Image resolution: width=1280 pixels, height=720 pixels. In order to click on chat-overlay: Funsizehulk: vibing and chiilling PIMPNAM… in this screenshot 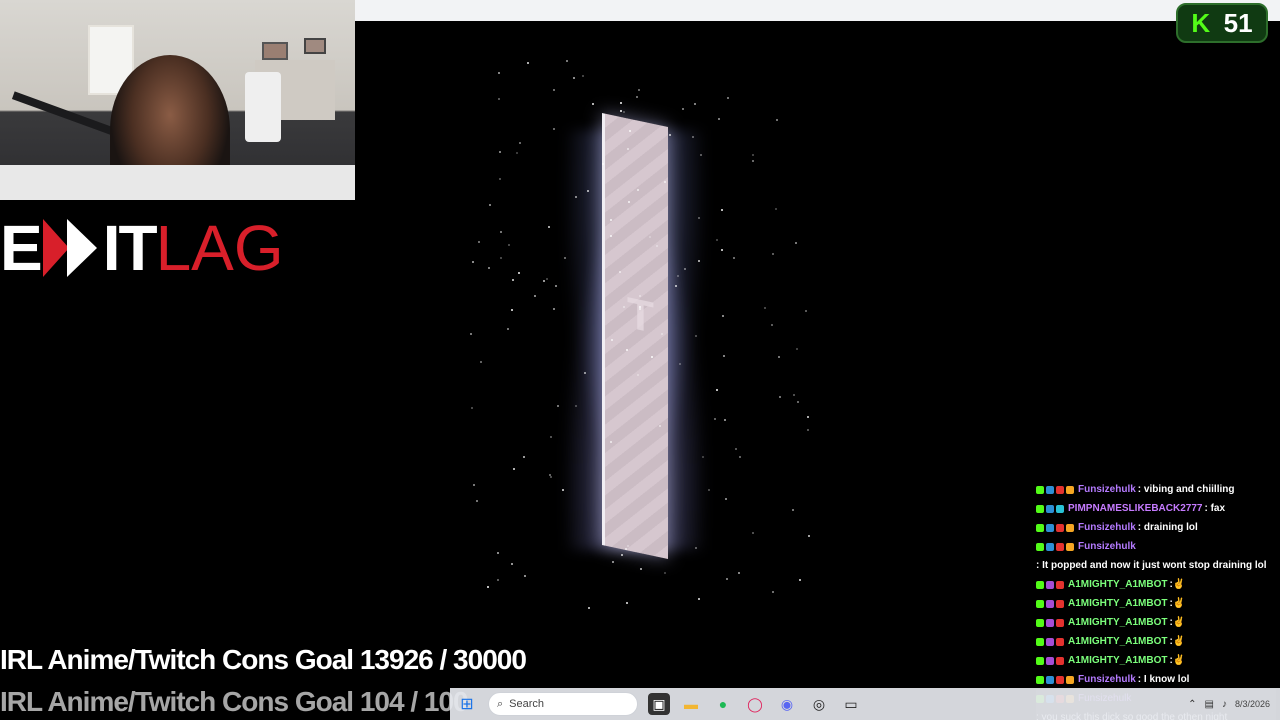, I will do `click(1156, 600)`.